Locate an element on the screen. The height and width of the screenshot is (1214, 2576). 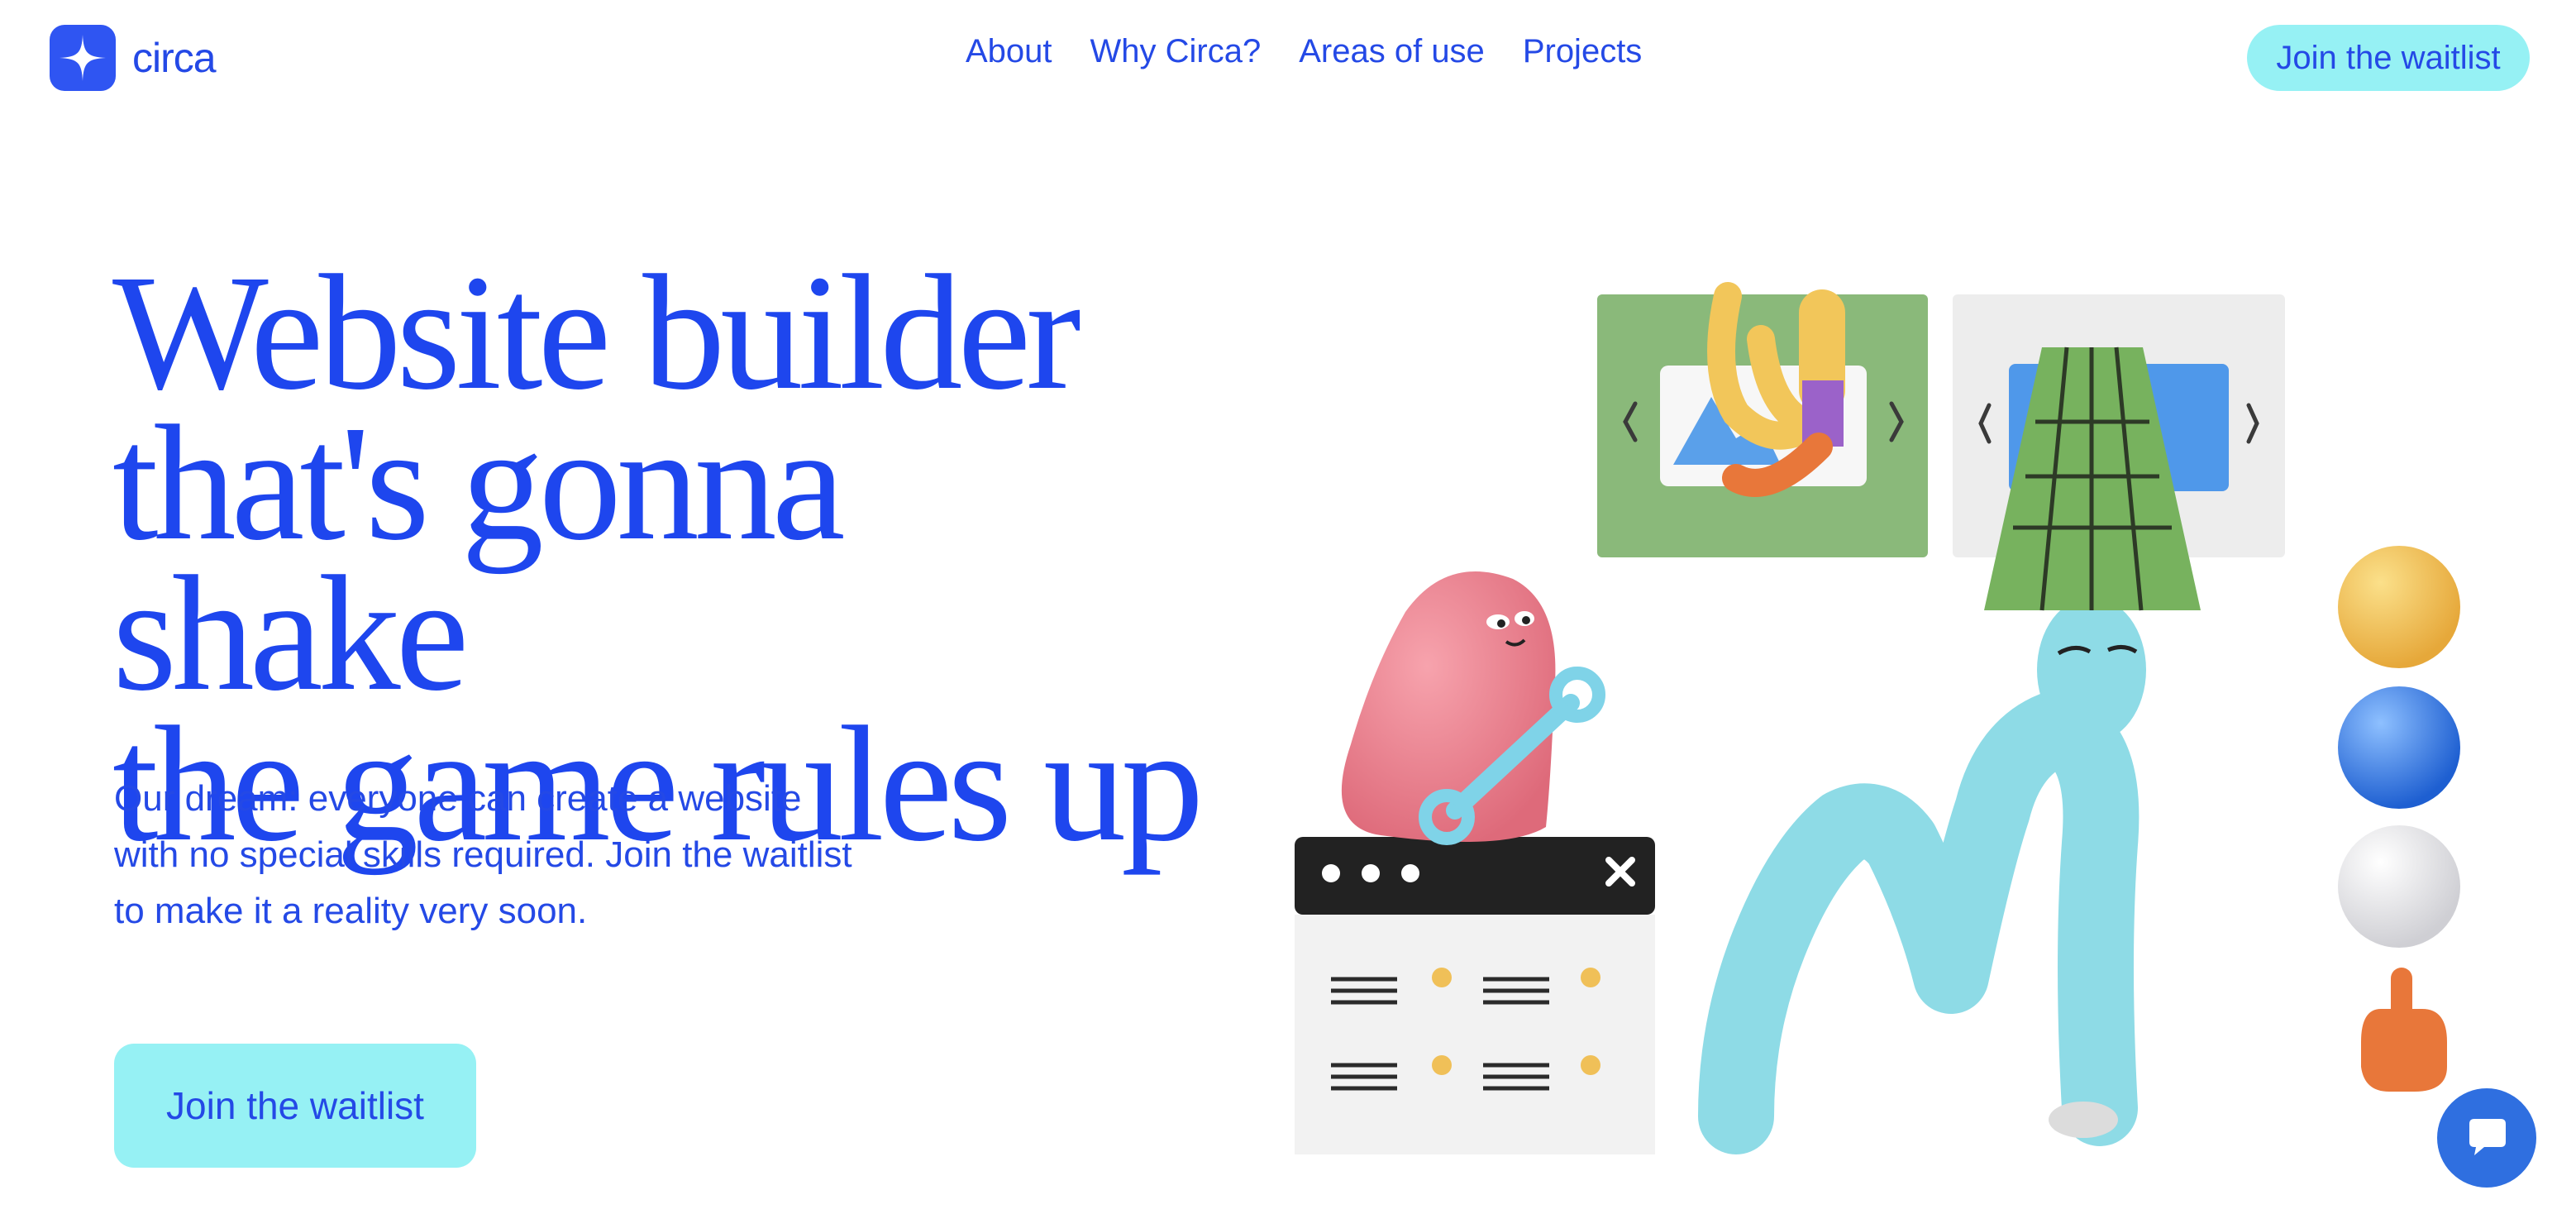
brand-name: circa is located at coordinates (174, 58).